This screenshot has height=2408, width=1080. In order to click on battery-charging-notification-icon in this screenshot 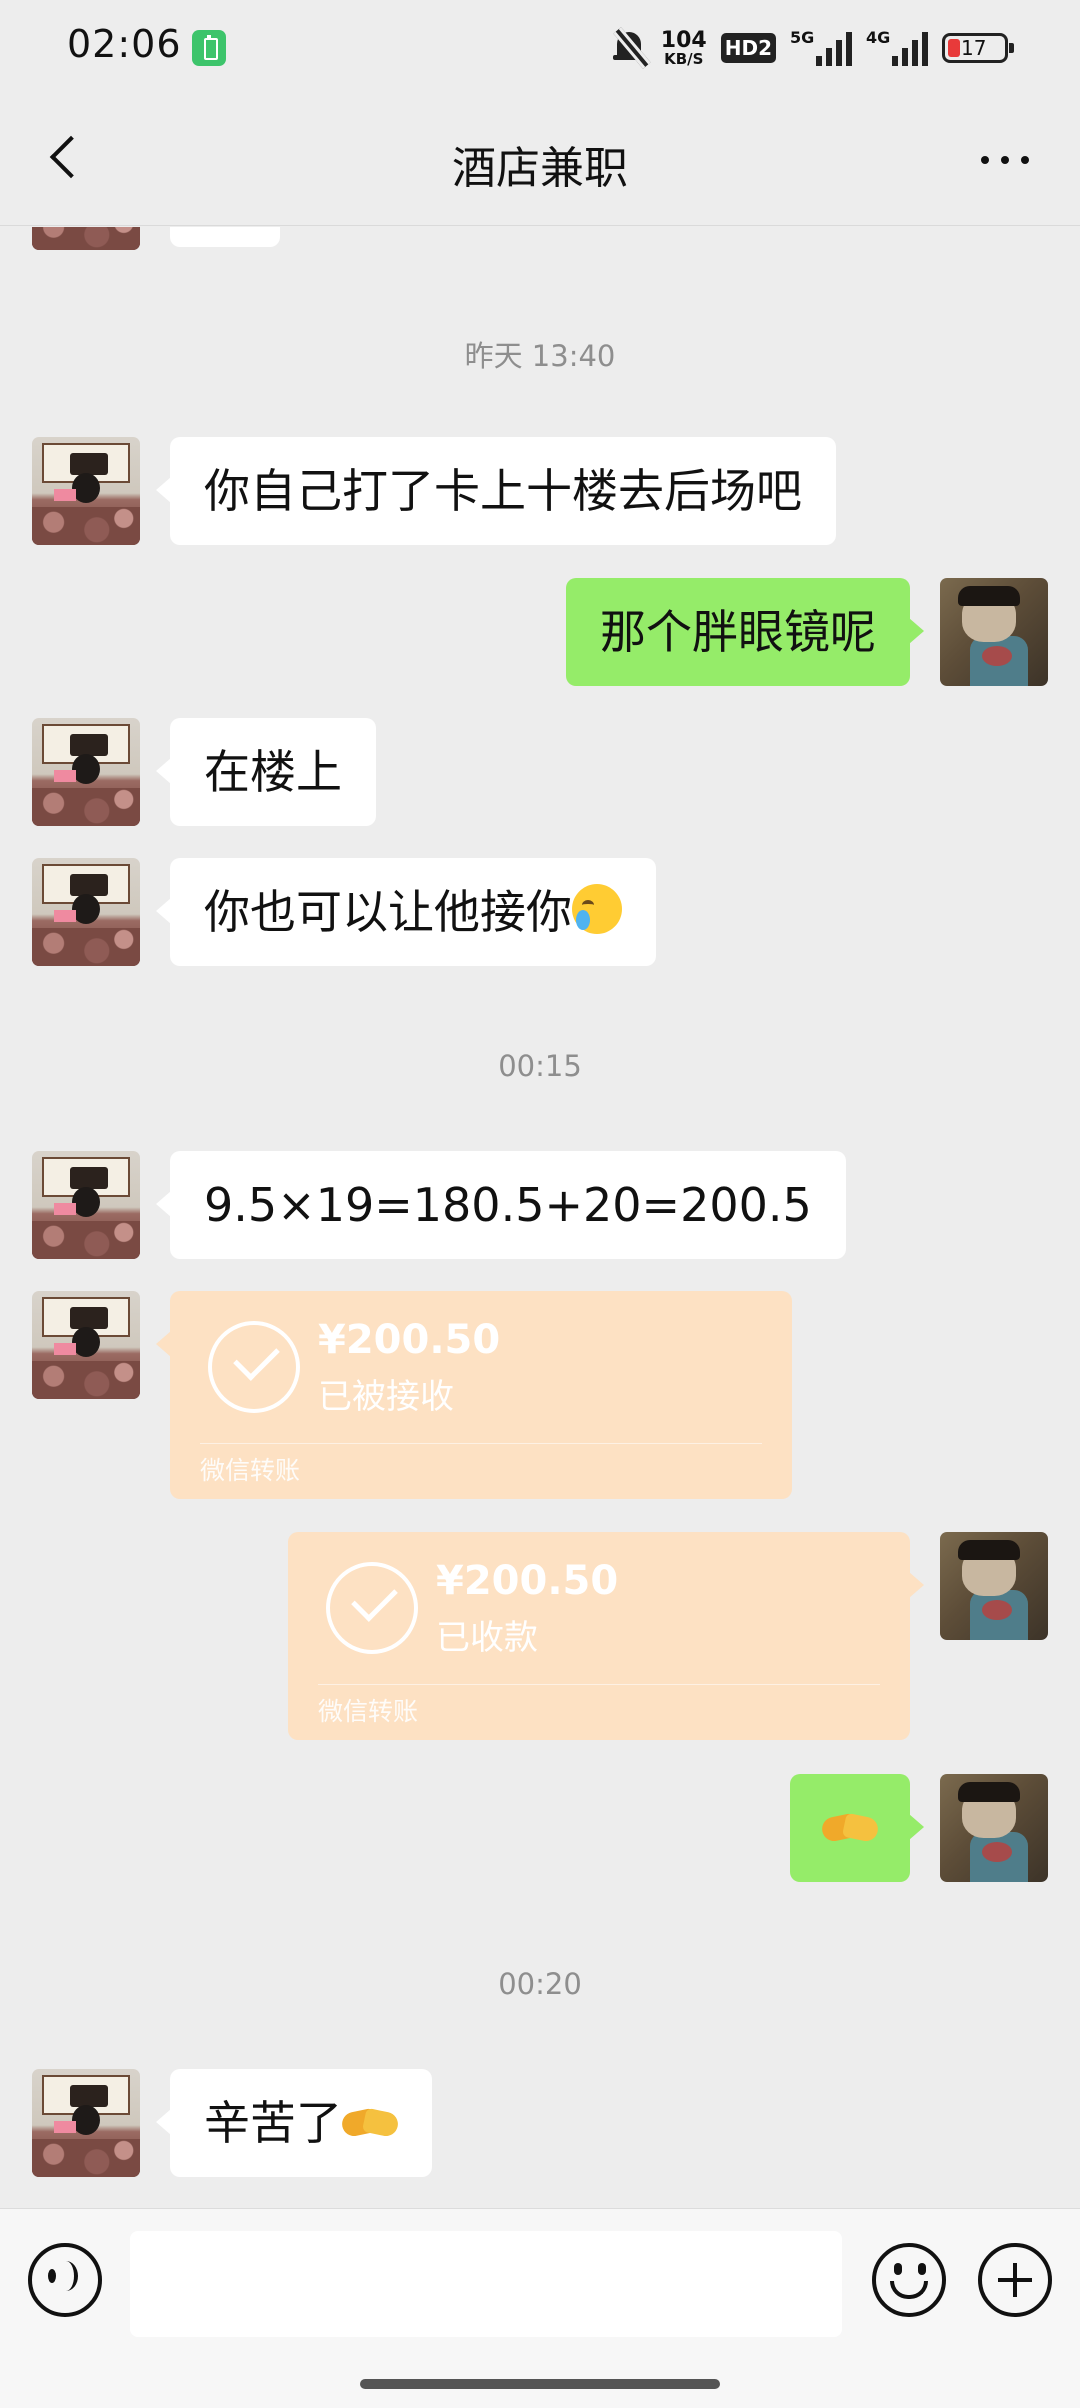, I will do `click(209, 48)`.